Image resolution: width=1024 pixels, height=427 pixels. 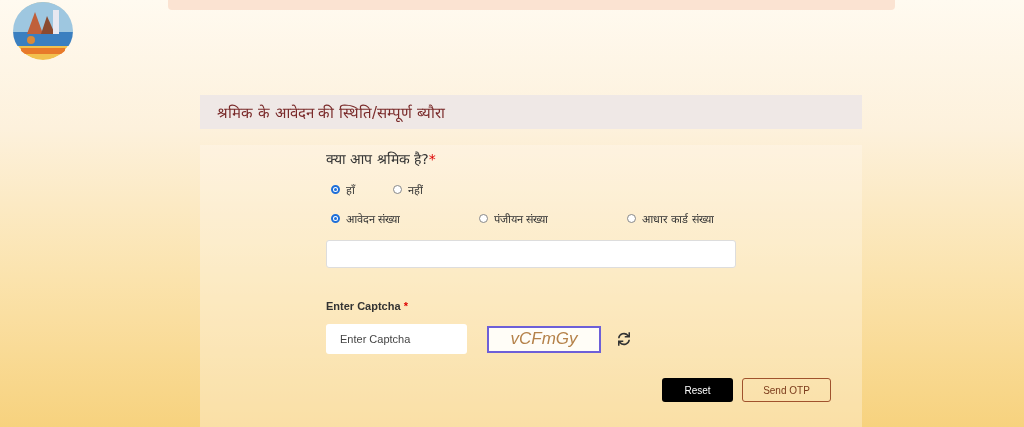 I want to click on input-field, so click(x=531, y=254).